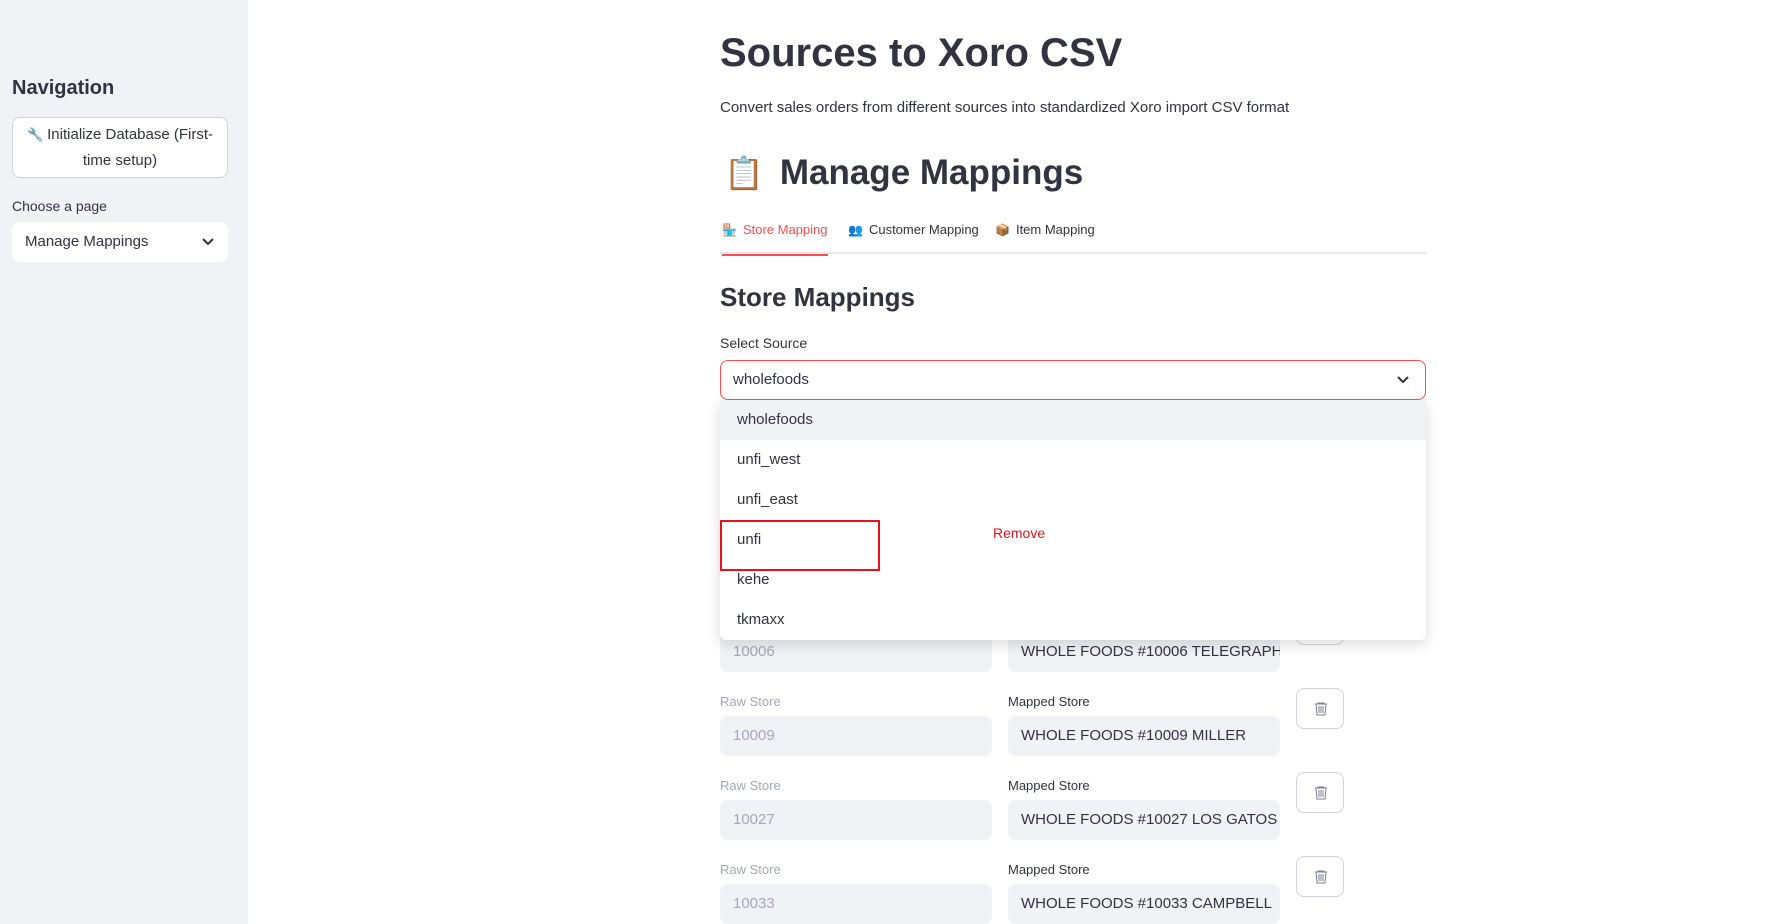 The width and height of the screenshot is (1766, 924). Describe the element at coordinates (1144, 820) in the screenshot. I see `mapped-store-input: WHOLE FOODS #10027 LOS GATOS` at that location.